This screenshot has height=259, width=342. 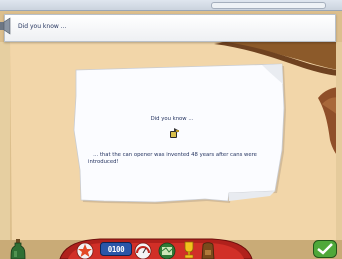 What do you see at coordinates (325, 249) in the screenshot?
I see `checkmark-button` at bounding box center [325, 249].